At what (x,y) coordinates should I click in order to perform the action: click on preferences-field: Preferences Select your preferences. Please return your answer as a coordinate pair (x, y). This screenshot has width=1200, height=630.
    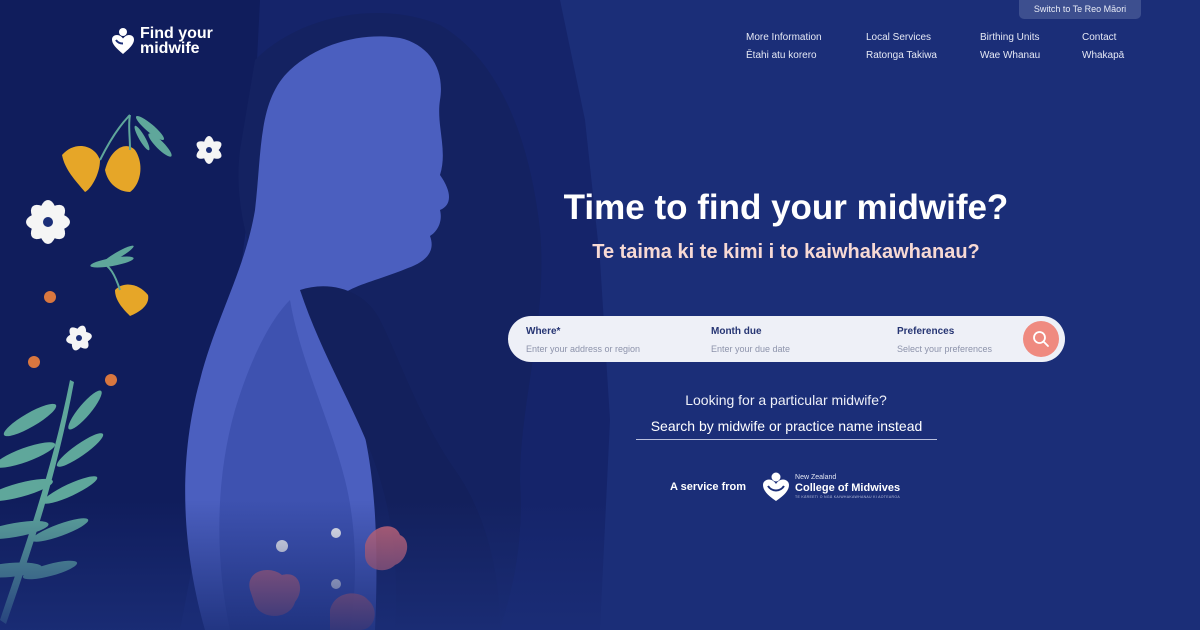
    Looking at the image, I should click on (944, 340).